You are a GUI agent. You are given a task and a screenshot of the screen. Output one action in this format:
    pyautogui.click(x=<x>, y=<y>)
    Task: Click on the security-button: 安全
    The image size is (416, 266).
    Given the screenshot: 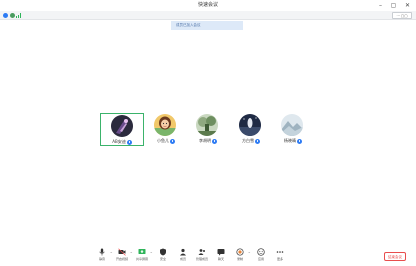 What is the action you would take?
    pyautogui.click(x=163, y=256)
    